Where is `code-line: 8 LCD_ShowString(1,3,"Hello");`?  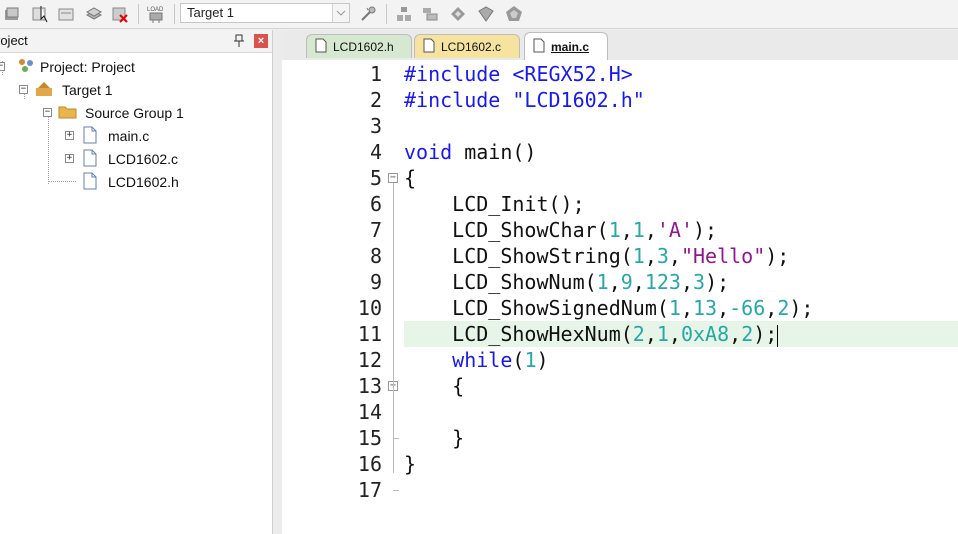 code-line: 8 LCD_ShowString(1,3,"Hello"); is located at coordinates (620, 256).